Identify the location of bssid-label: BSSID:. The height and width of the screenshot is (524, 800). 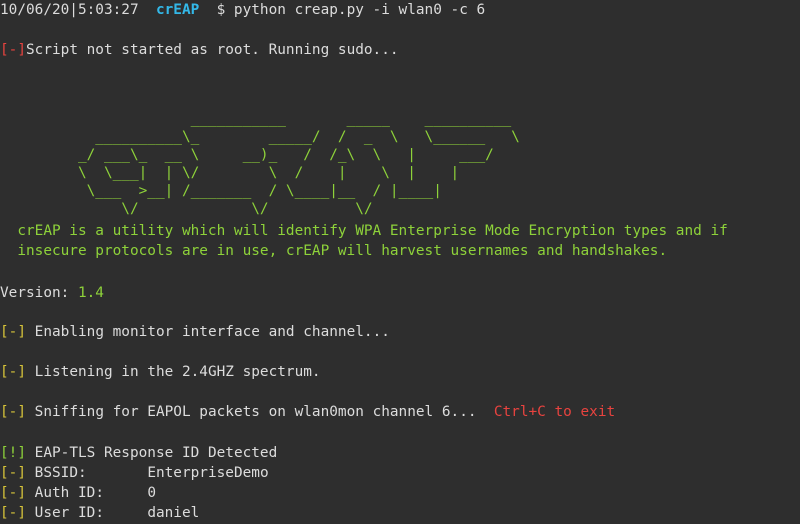
(91, 473).